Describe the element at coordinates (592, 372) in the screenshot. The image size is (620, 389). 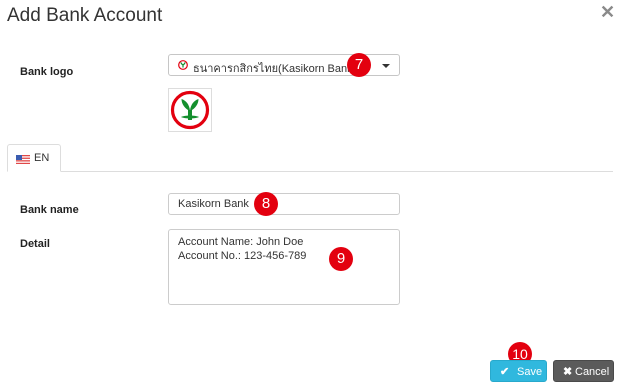
I see `cancel-button-label: Cancel` at that location.